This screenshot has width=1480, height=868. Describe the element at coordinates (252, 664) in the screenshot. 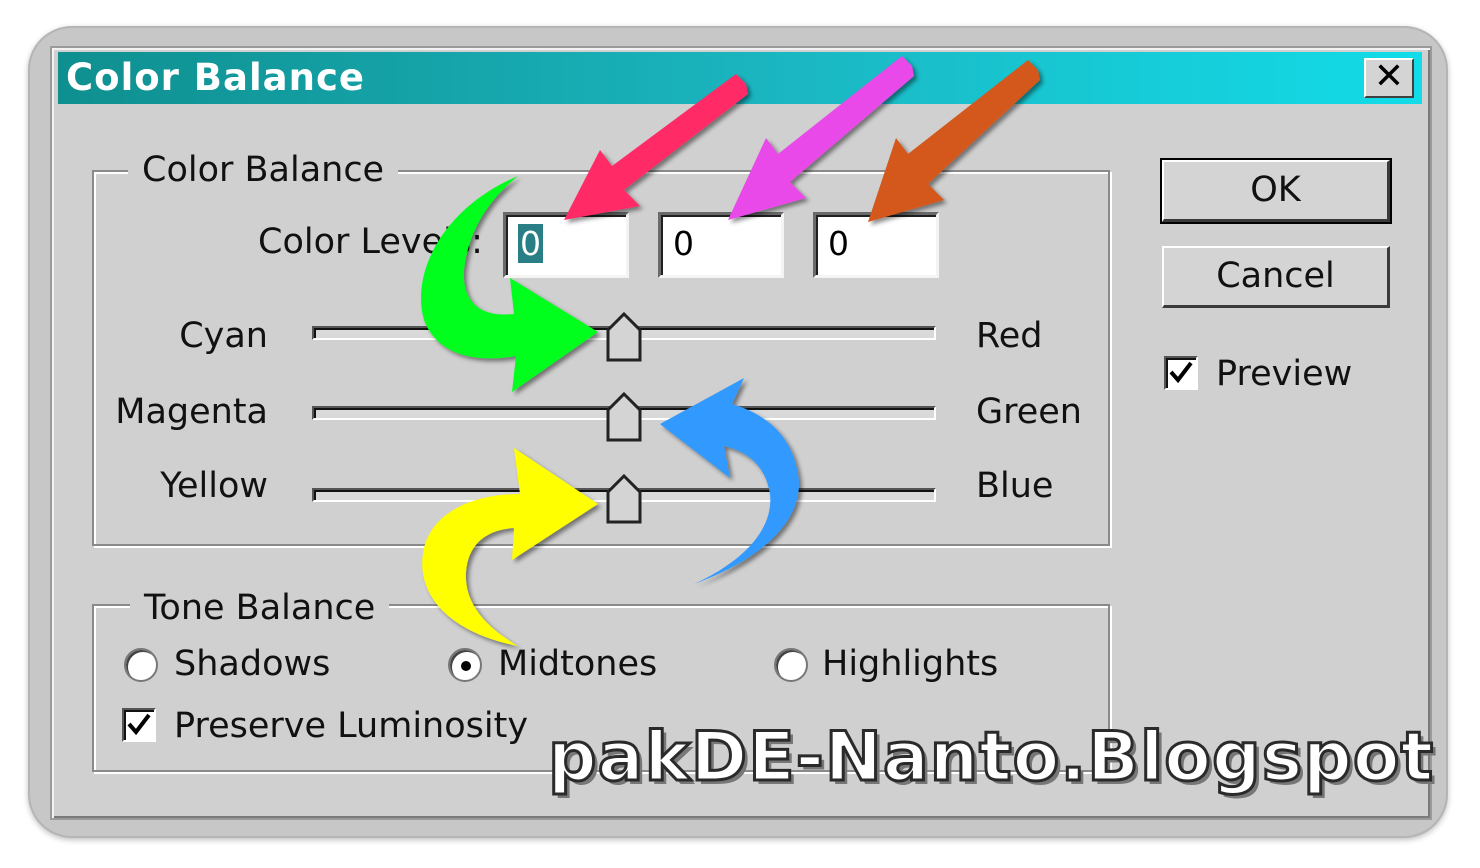

I see `shadows-label: Shadows` at that location.